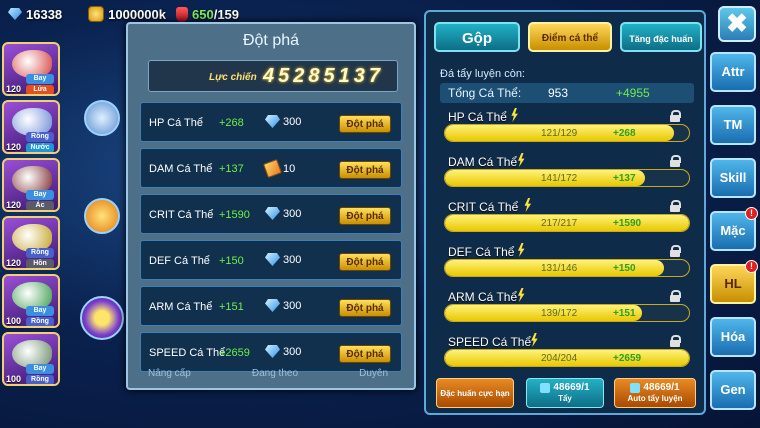  Describe the element at coordinates (567, 175) in the screenshot. I see `stat-row: DAM Cá Thể 141/172 +137` at that location.